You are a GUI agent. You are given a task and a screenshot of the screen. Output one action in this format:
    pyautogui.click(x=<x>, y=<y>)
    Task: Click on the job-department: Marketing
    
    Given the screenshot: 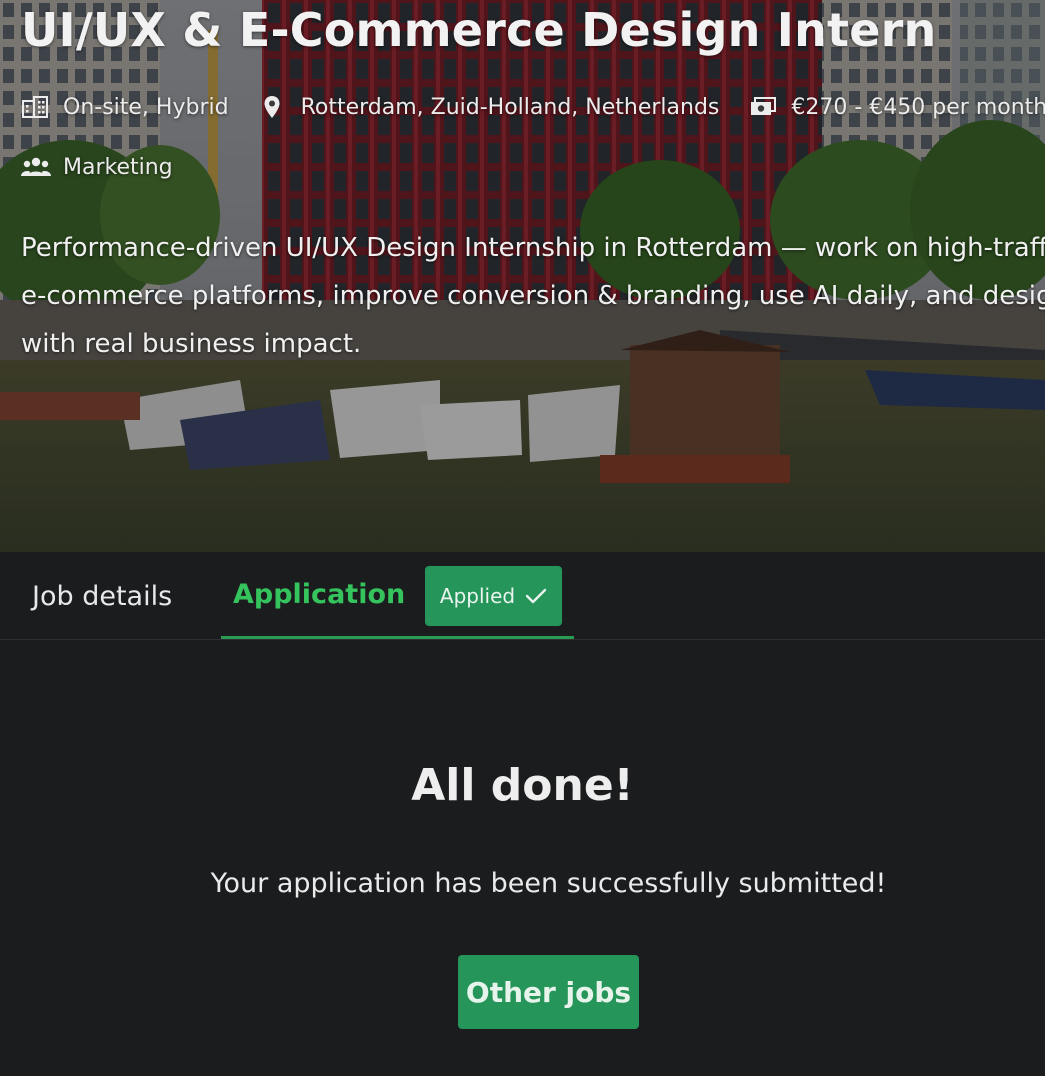 What is the action you would take?
    pyautogui.click(x=97, y=167)
    